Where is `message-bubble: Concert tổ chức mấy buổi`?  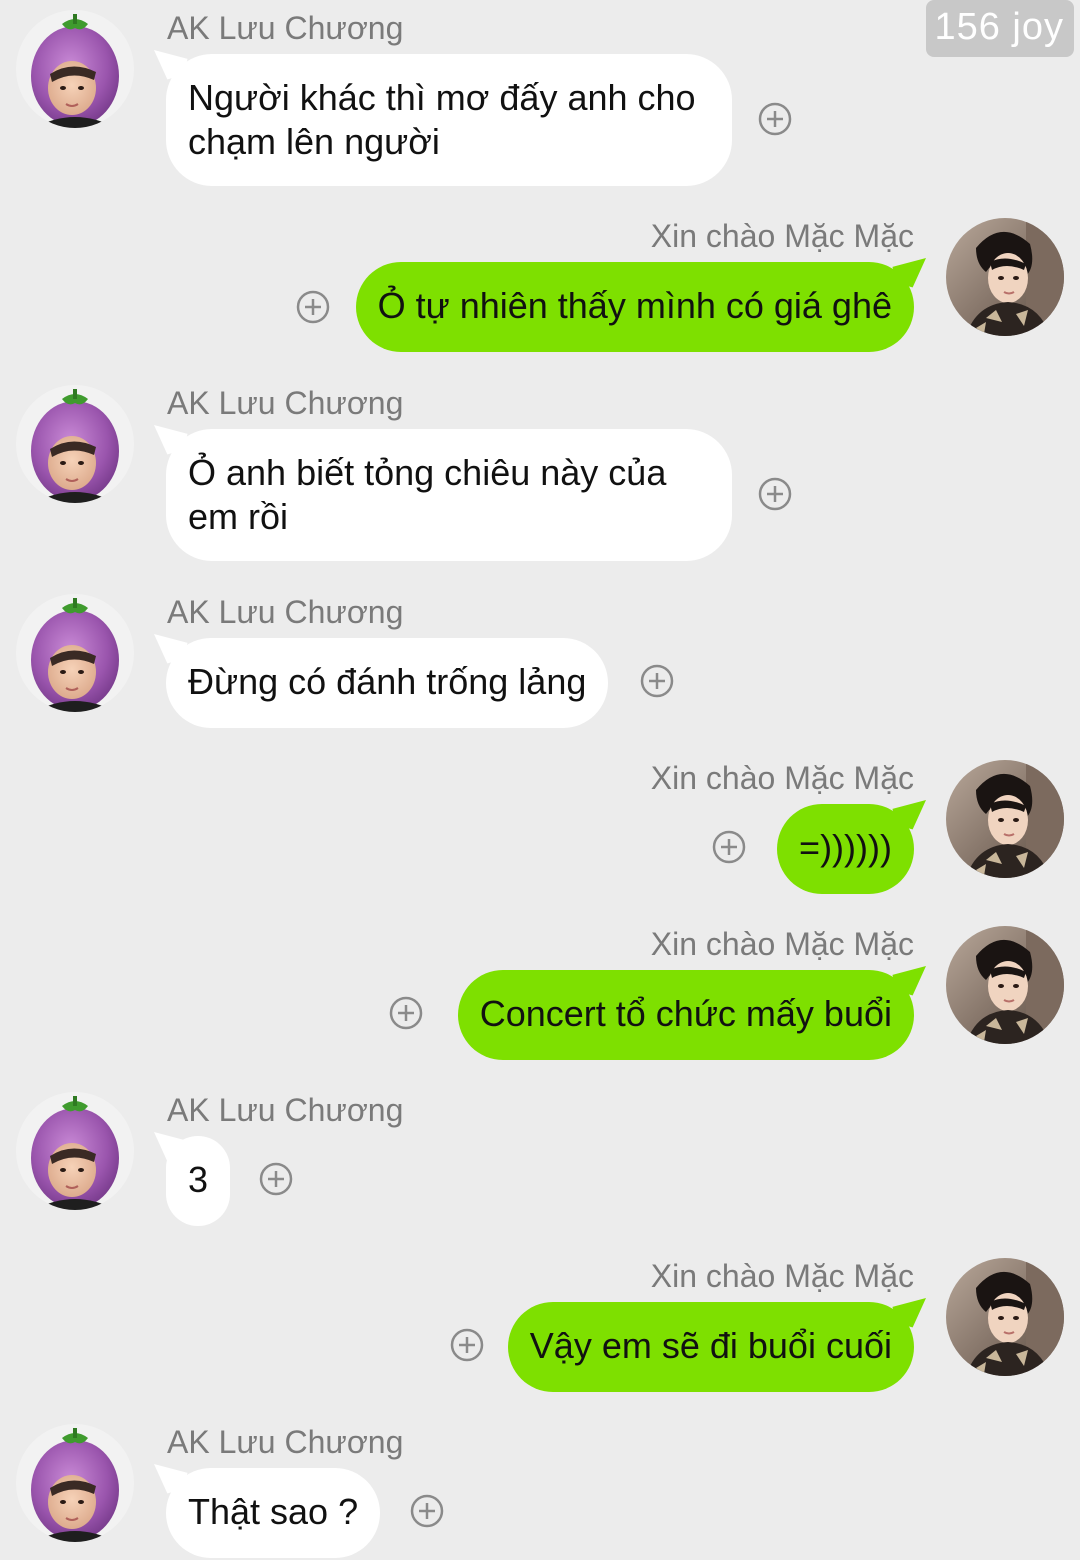 message-bubble: Concert tổ chức mấy buổi is located at coordinates (685, 1015).